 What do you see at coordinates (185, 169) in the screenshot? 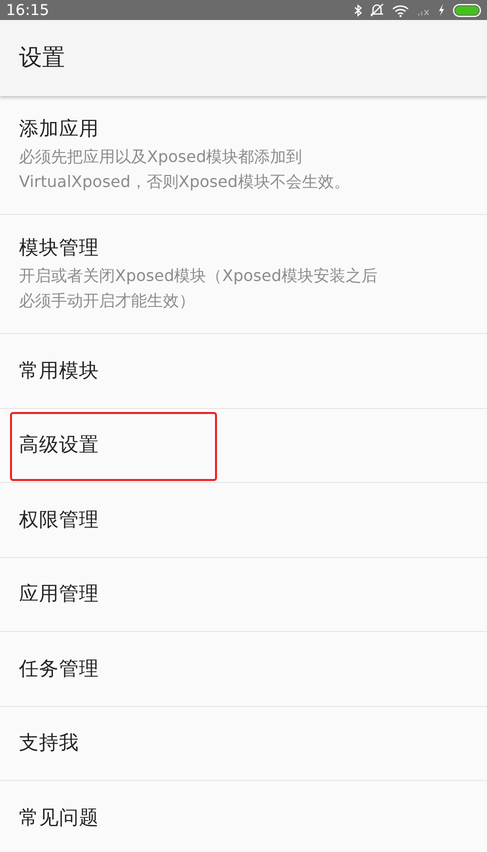
I see `item-description: 必须先把应用以及Xposed模块都添加到VirtualXposed，否则Xposed模块不会生效。` at bounding box center [185, 169].